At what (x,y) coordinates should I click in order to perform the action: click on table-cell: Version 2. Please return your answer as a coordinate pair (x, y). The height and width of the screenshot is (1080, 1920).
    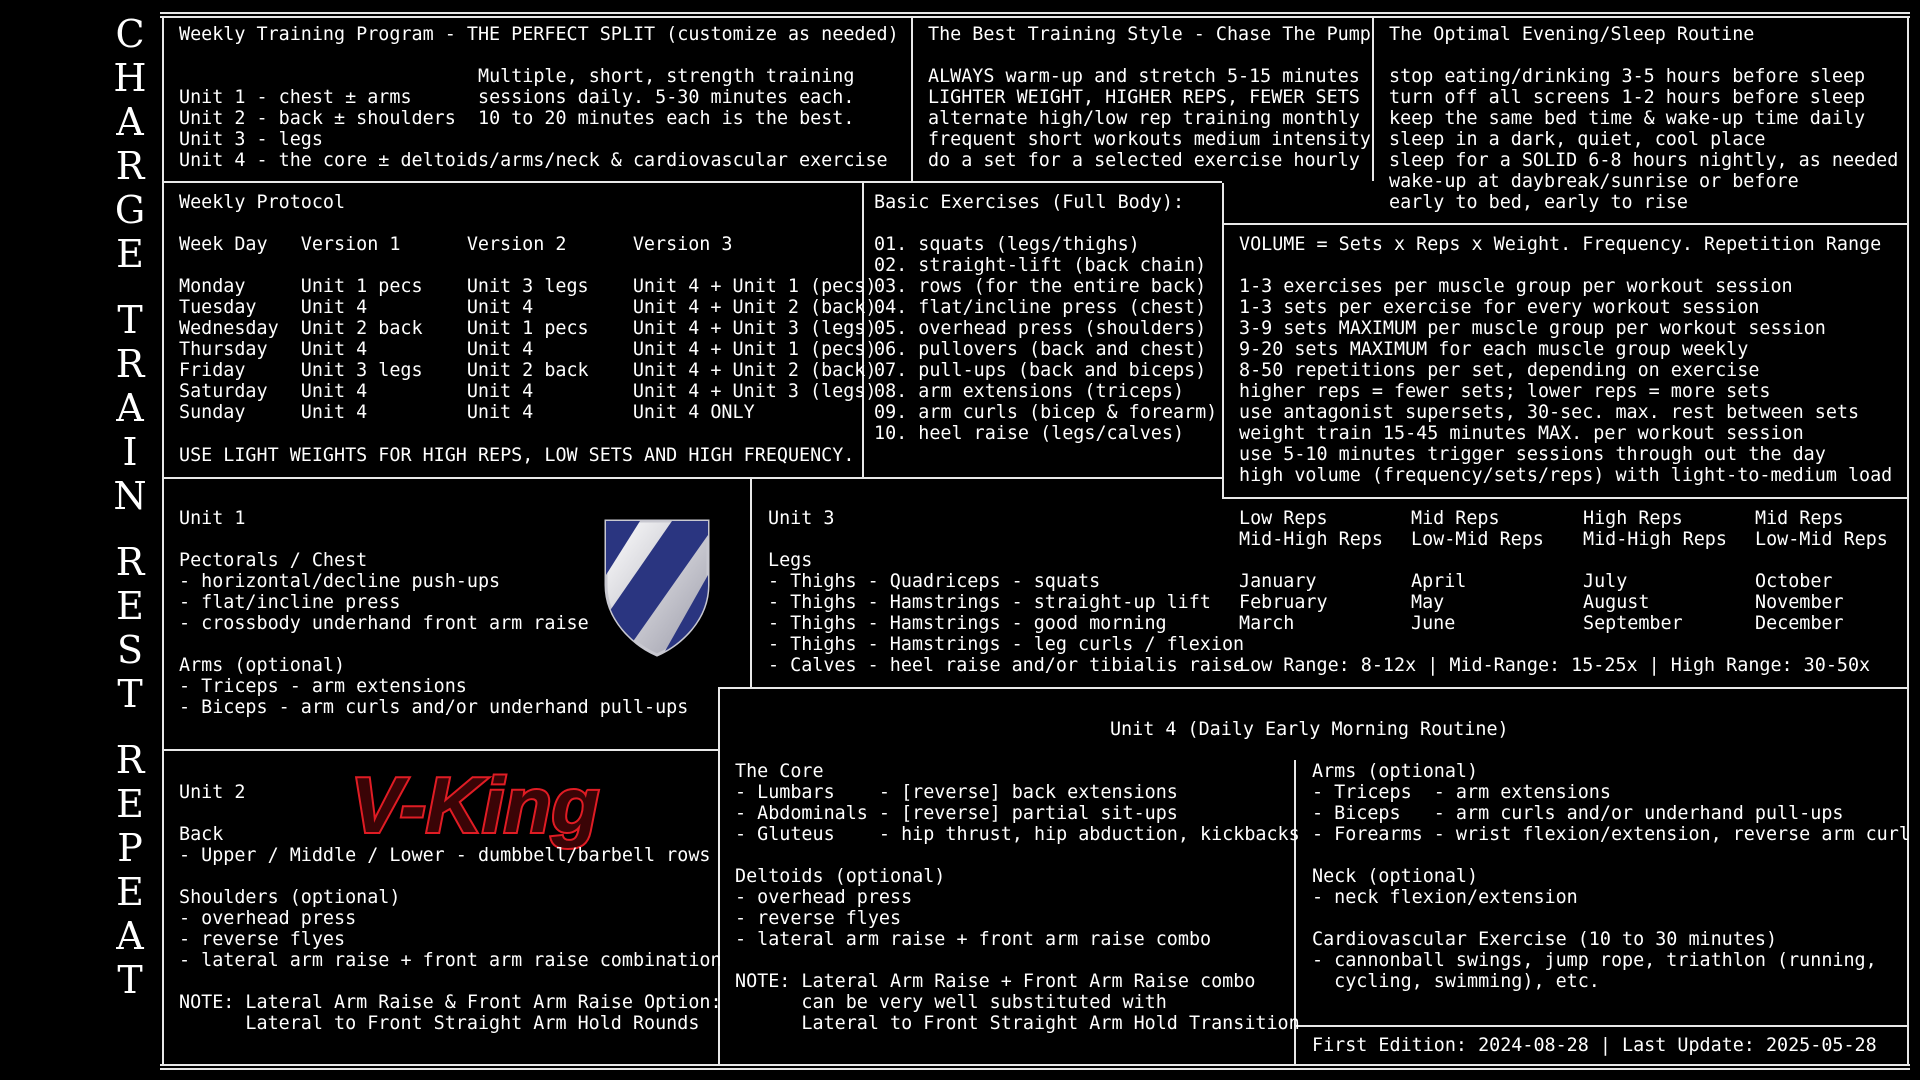
    Looking at the image, I should click on (549, 244).